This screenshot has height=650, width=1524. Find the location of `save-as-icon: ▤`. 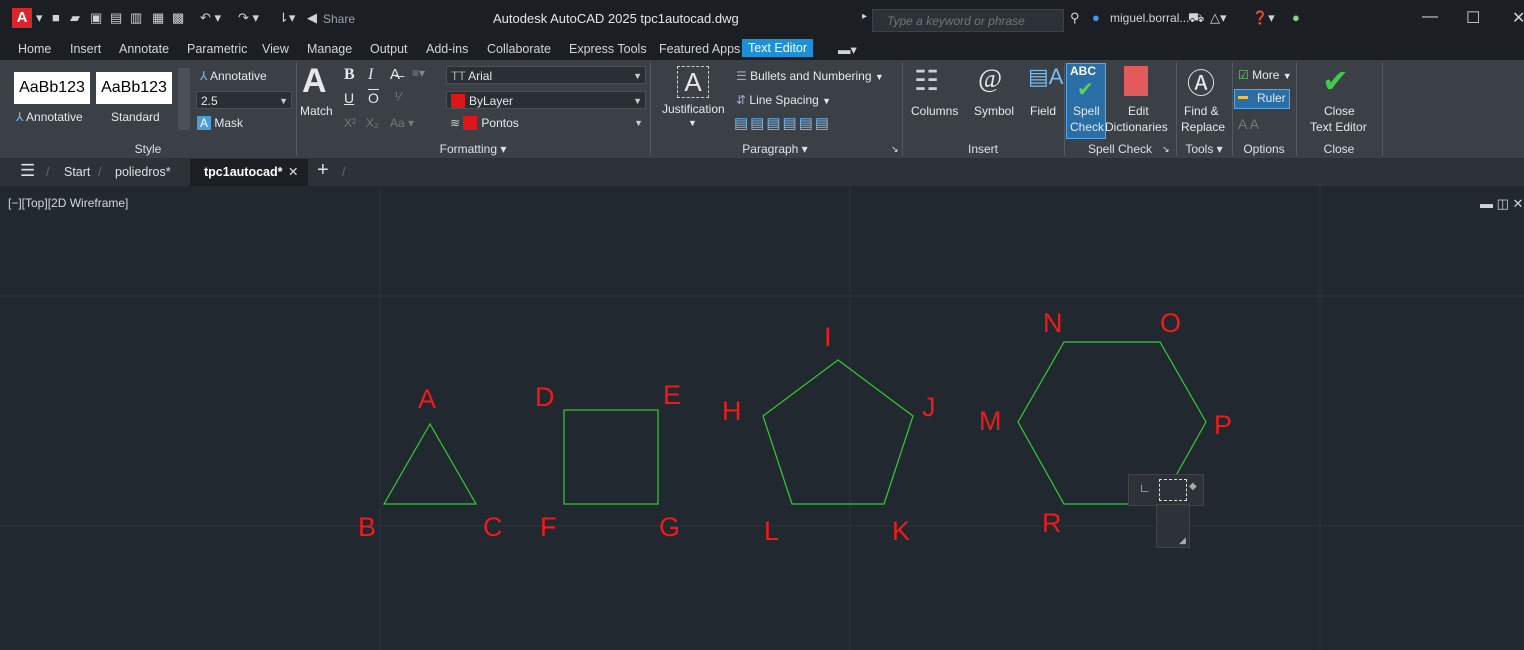

save-as-icon: ▤ is located at coordinates (116, 18).